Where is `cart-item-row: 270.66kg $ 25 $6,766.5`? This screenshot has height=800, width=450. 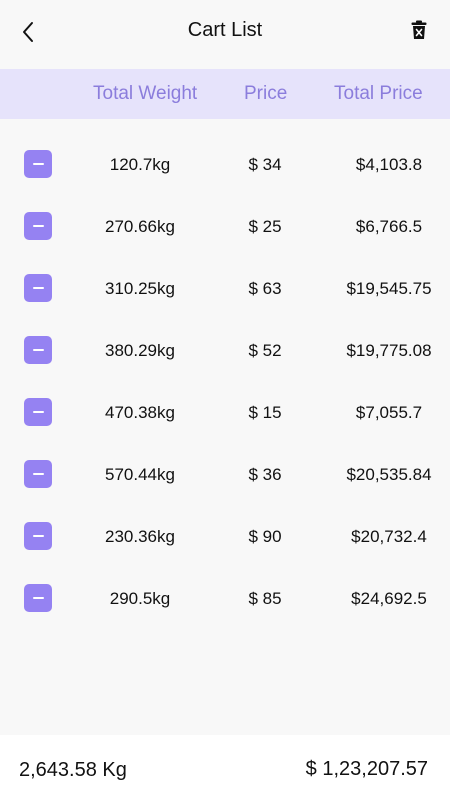 cart-item-row: 270.66kg $ 25 $6,766.5 is located at coordinates (225, 226).